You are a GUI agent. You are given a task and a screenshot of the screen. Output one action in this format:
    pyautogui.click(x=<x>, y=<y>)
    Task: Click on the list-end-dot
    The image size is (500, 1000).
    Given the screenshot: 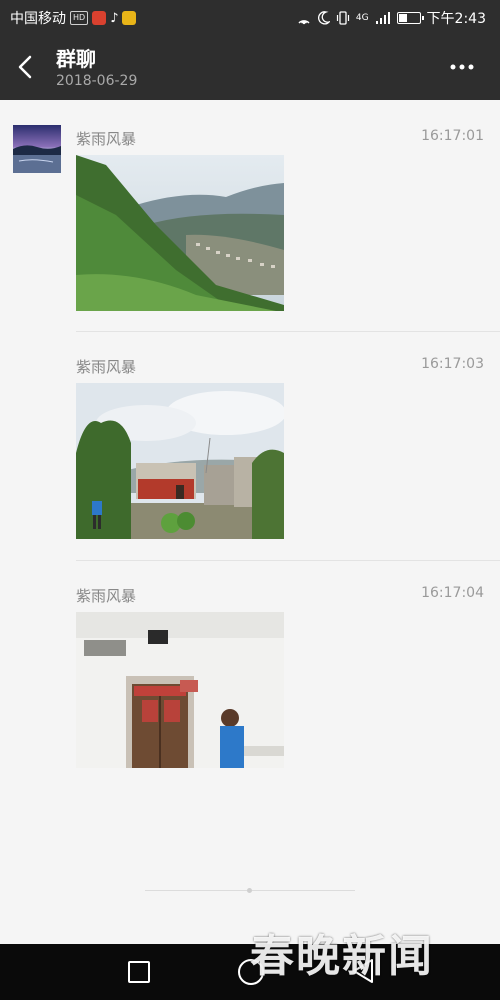 What is the action you would take?
    pyautogui.click(x=249, y=890)
    